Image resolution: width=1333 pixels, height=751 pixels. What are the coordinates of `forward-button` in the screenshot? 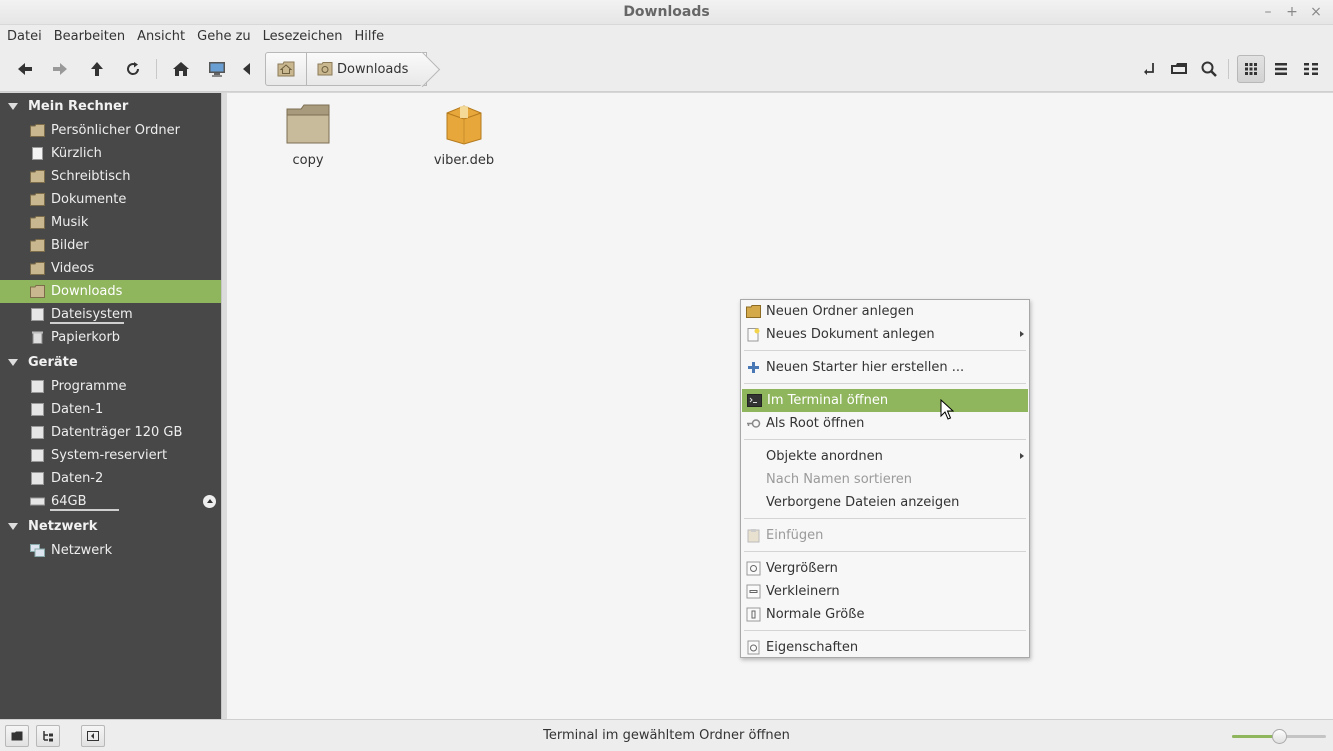 It's located at (60, 69).